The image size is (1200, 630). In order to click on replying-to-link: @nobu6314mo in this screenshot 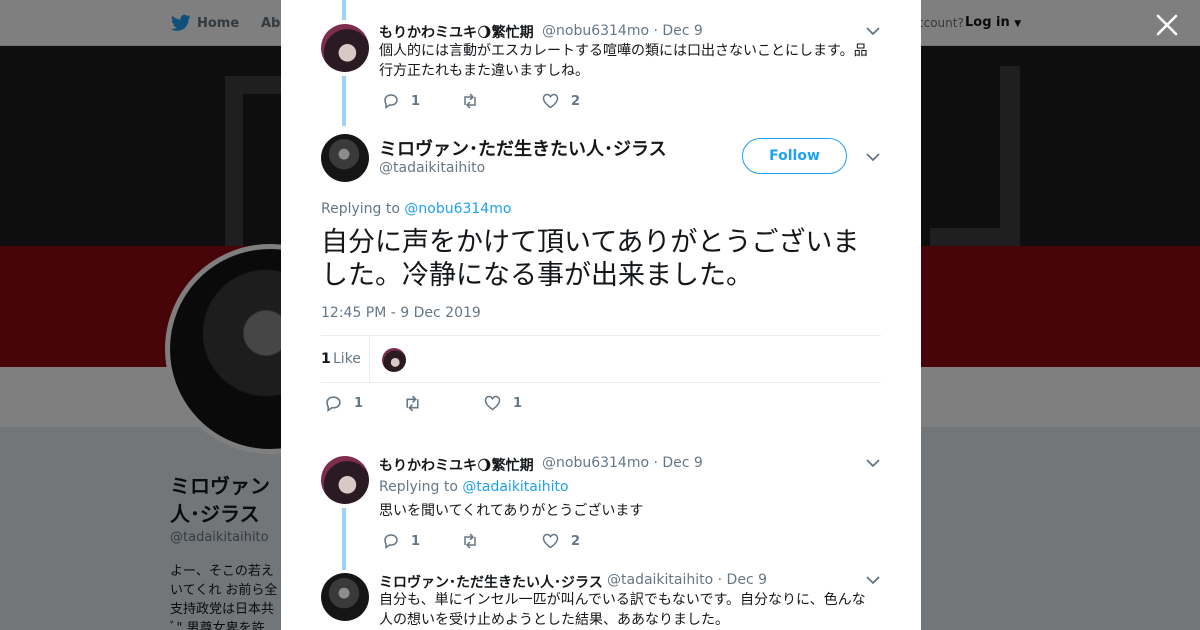, I will do `click(457, 209)`.